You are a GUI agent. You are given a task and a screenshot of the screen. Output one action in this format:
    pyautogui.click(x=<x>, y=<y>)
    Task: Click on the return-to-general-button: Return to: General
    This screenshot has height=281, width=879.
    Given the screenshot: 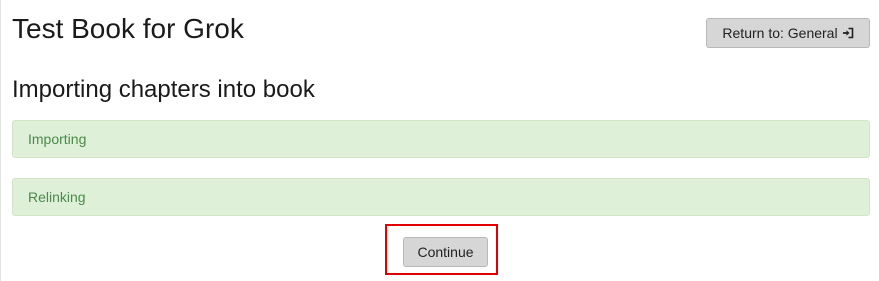 What is the action you would take?
    pyautogui.click(x=788, y=33)
    